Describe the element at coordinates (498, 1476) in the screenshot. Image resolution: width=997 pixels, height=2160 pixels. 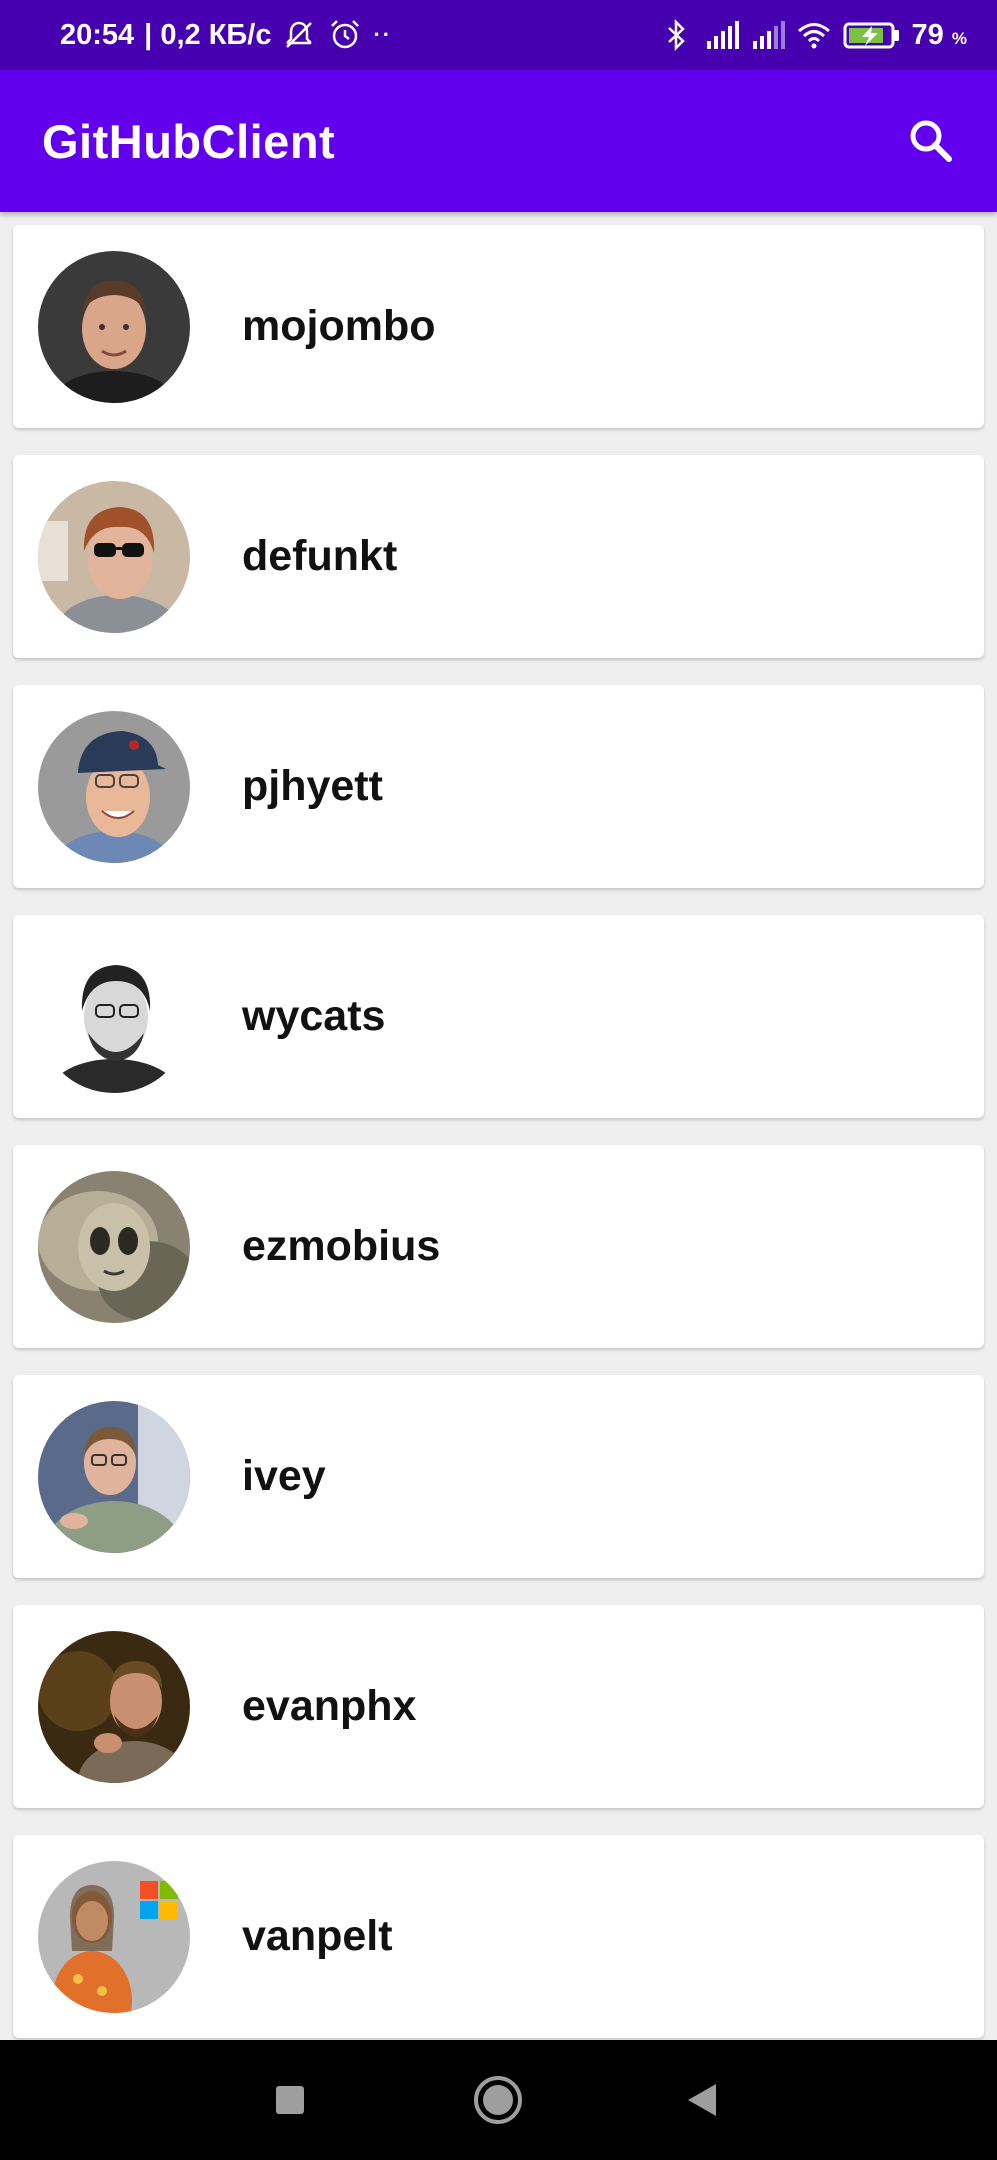
I see `user-list-item: ivey` at that location.